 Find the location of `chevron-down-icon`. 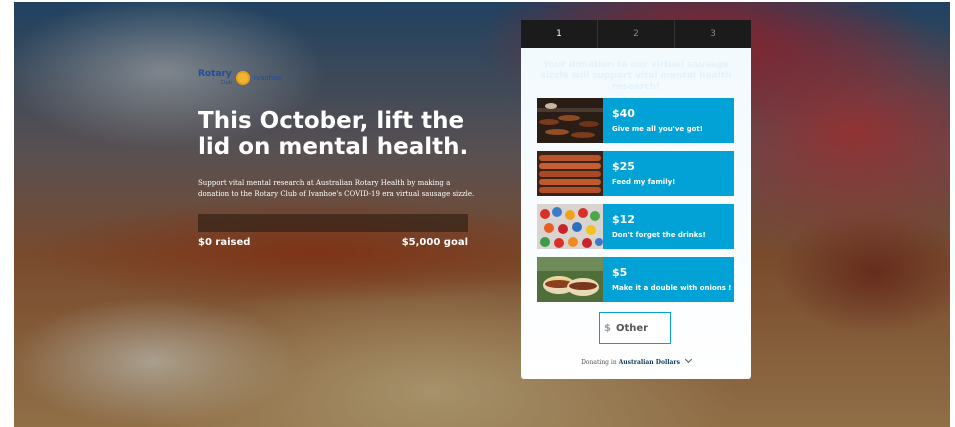

chevron-down-icon is located at coordinates (688, 359).